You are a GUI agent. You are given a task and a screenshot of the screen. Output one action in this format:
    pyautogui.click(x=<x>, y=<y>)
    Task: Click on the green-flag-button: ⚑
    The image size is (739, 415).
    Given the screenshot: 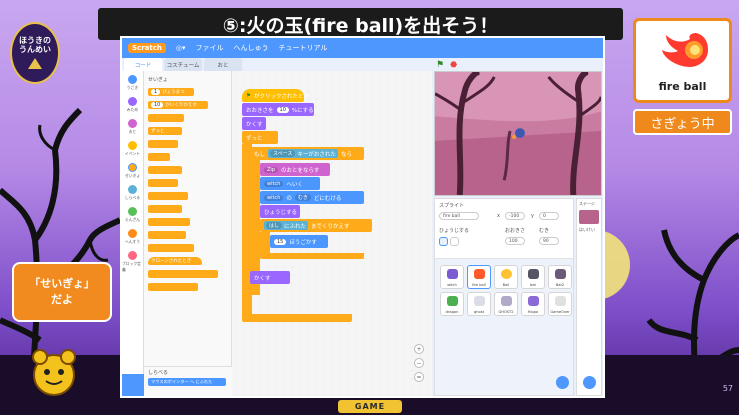 What is the action you would take?
    pyautogui.click(x=440, y=65)
    